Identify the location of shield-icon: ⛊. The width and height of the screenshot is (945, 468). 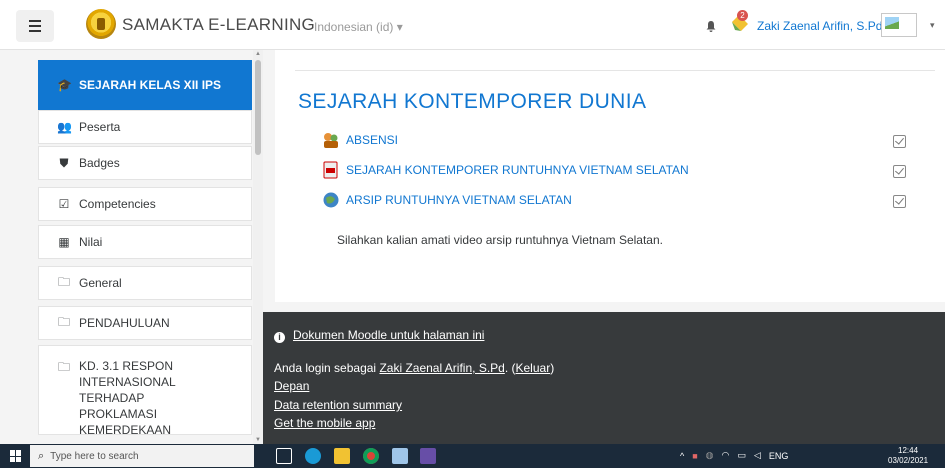
(64, 162).